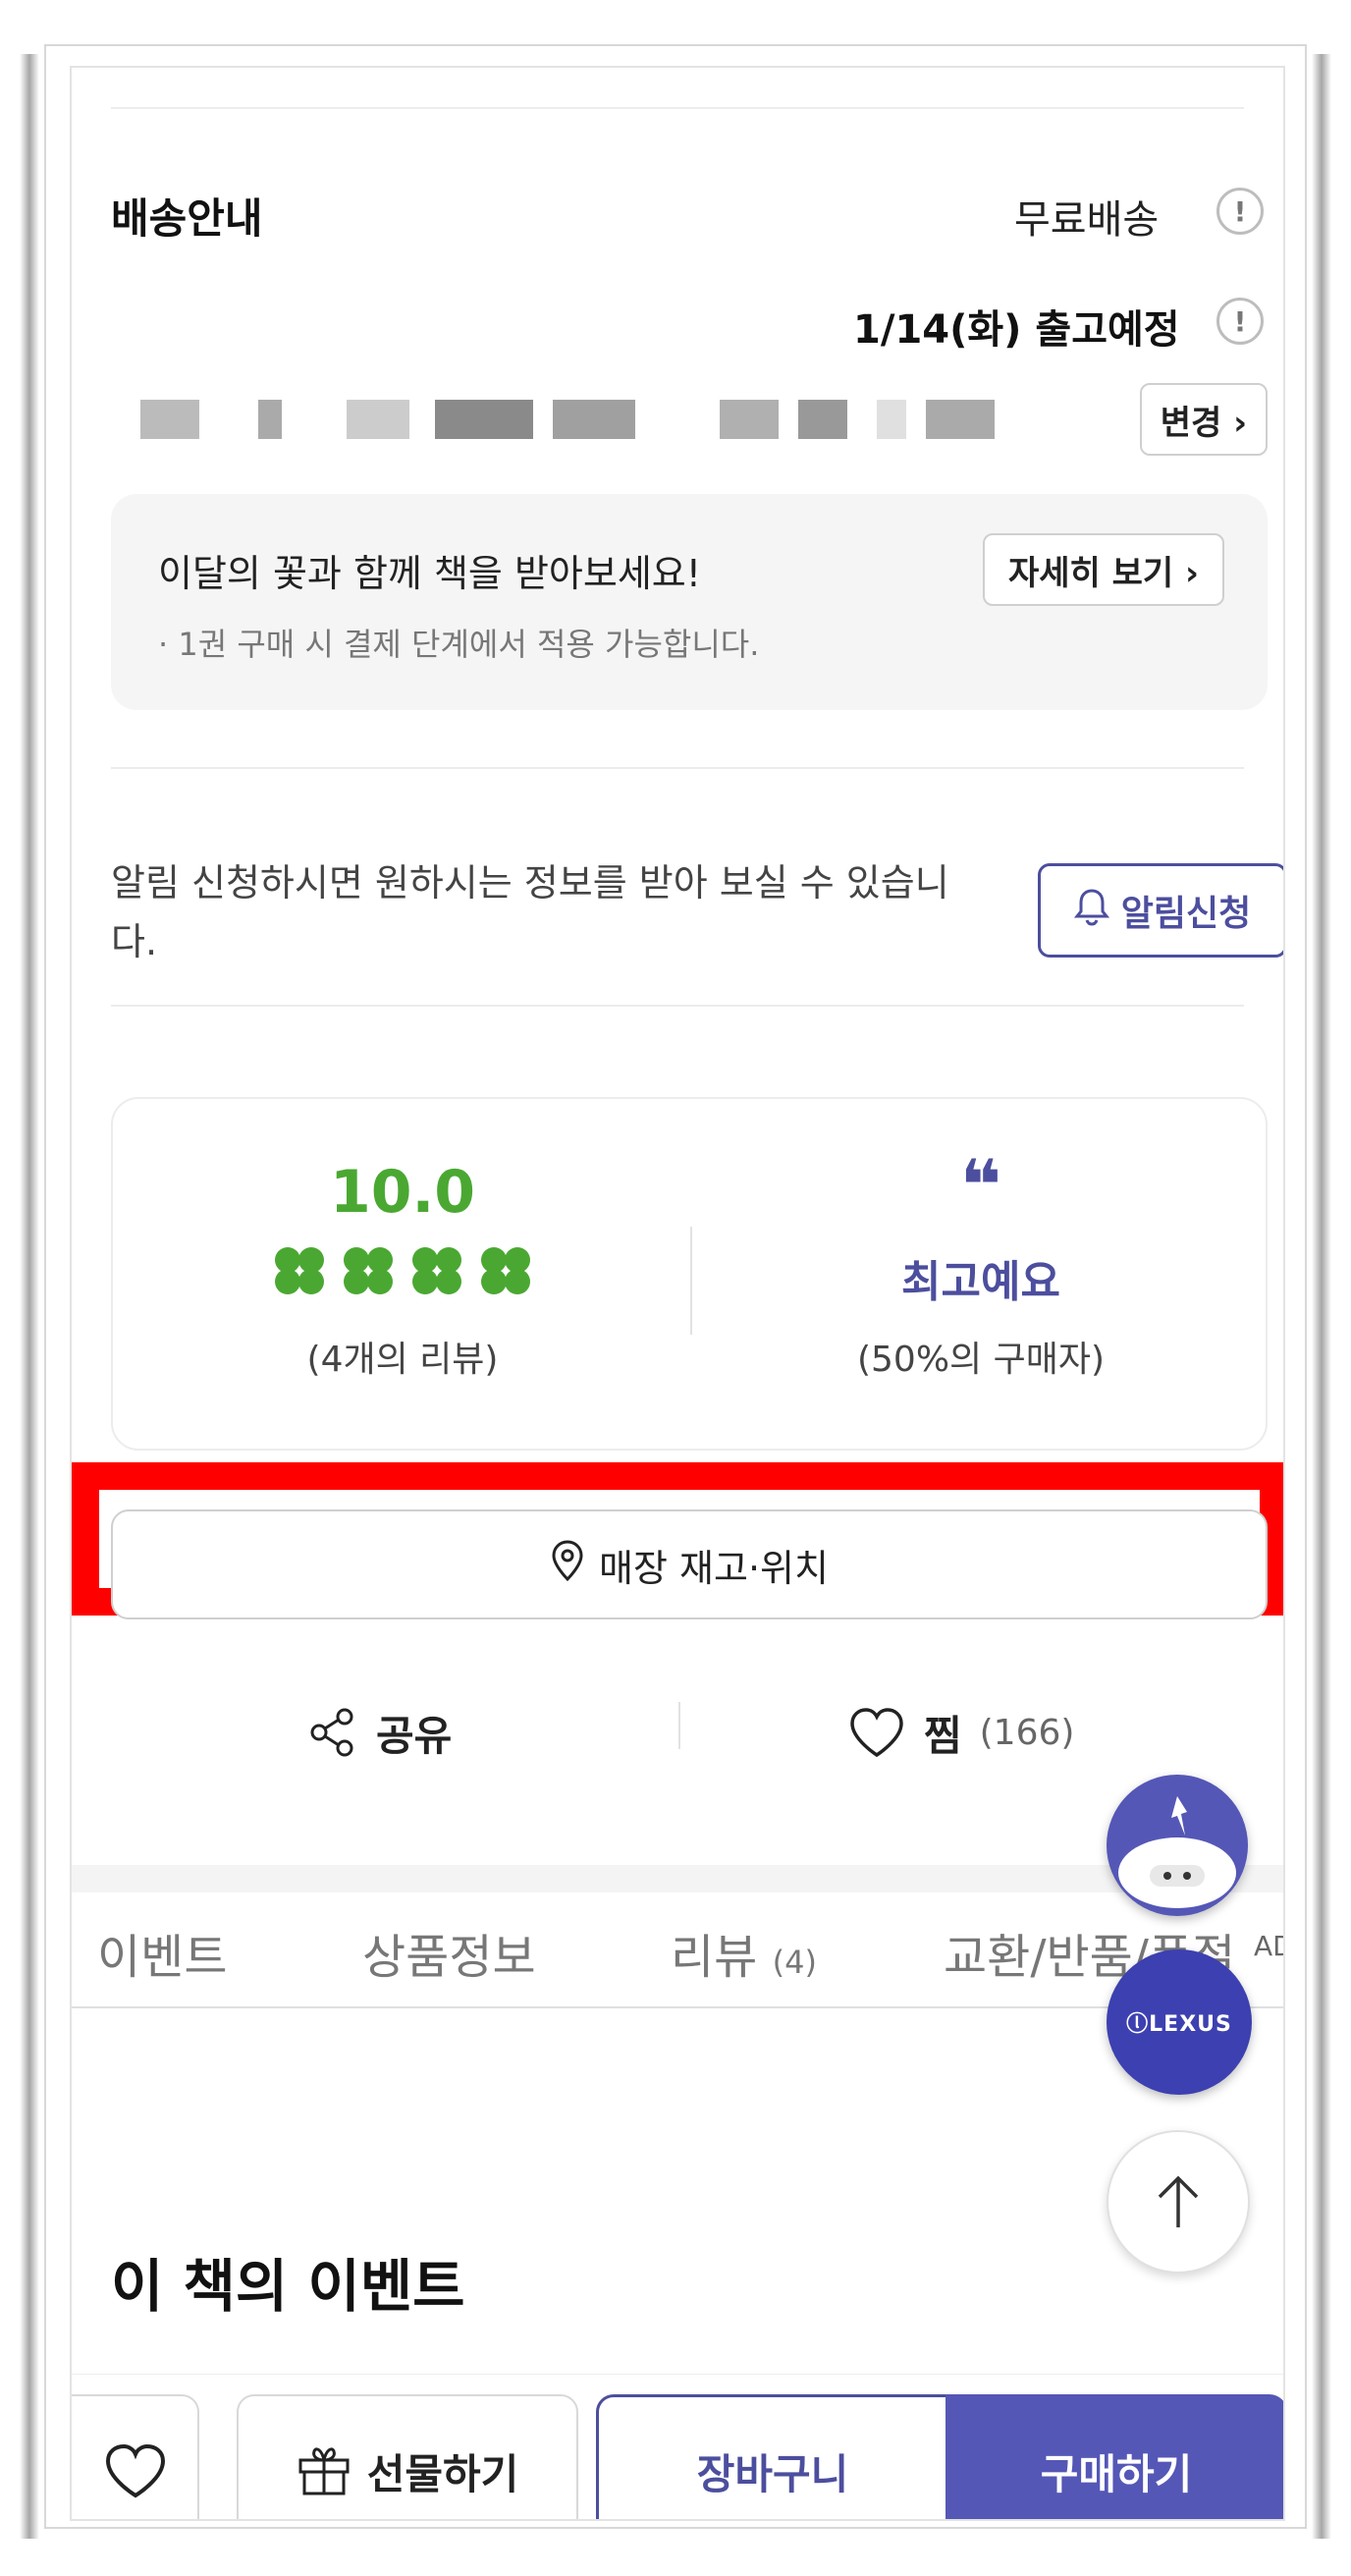 Image resolution: width=1351 pixels, height=2576 pixels. What do you see at coordinates (530, 912) in the screenshot?
I see `notify-description: 알림 신청하시면 원하시는 정보를 받아 보실 수 있습니다.` at bounding box center [530, 912].